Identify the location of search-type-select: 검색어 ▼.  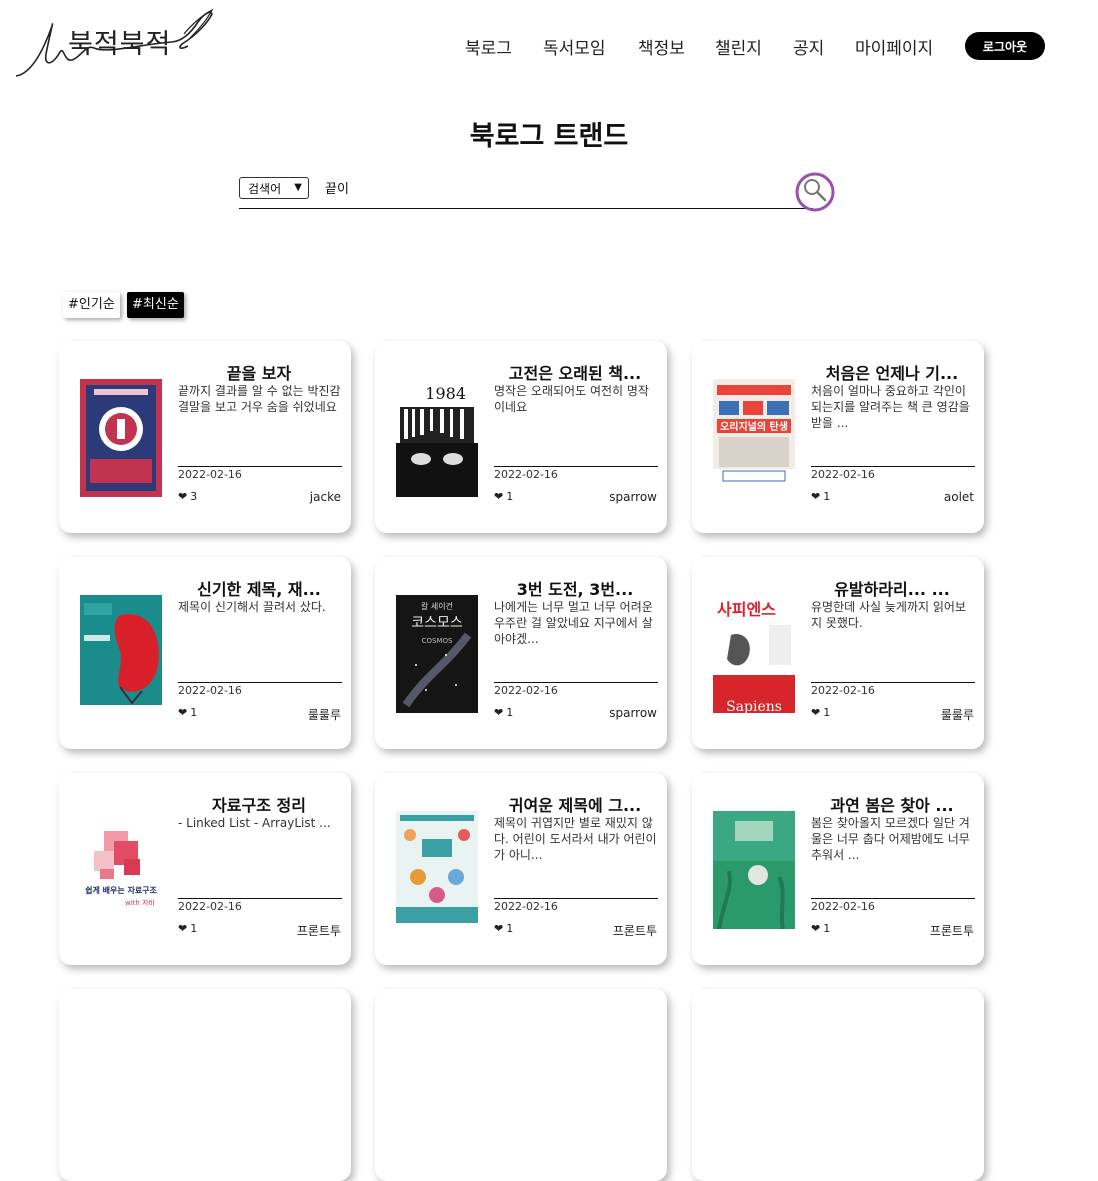
(274, 188).